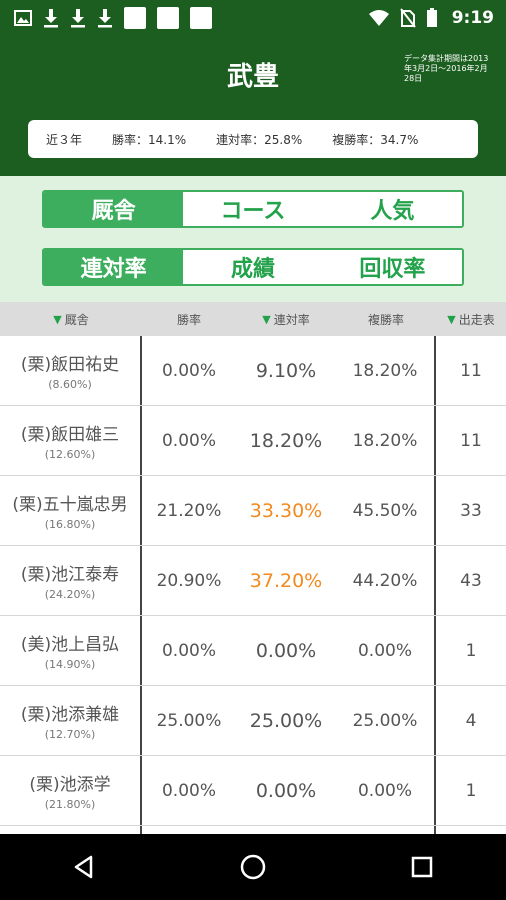 This screenshot has width=506, height=900. I want to click on stats-place-rate: 連対率：25.8%, so click(259, 139).